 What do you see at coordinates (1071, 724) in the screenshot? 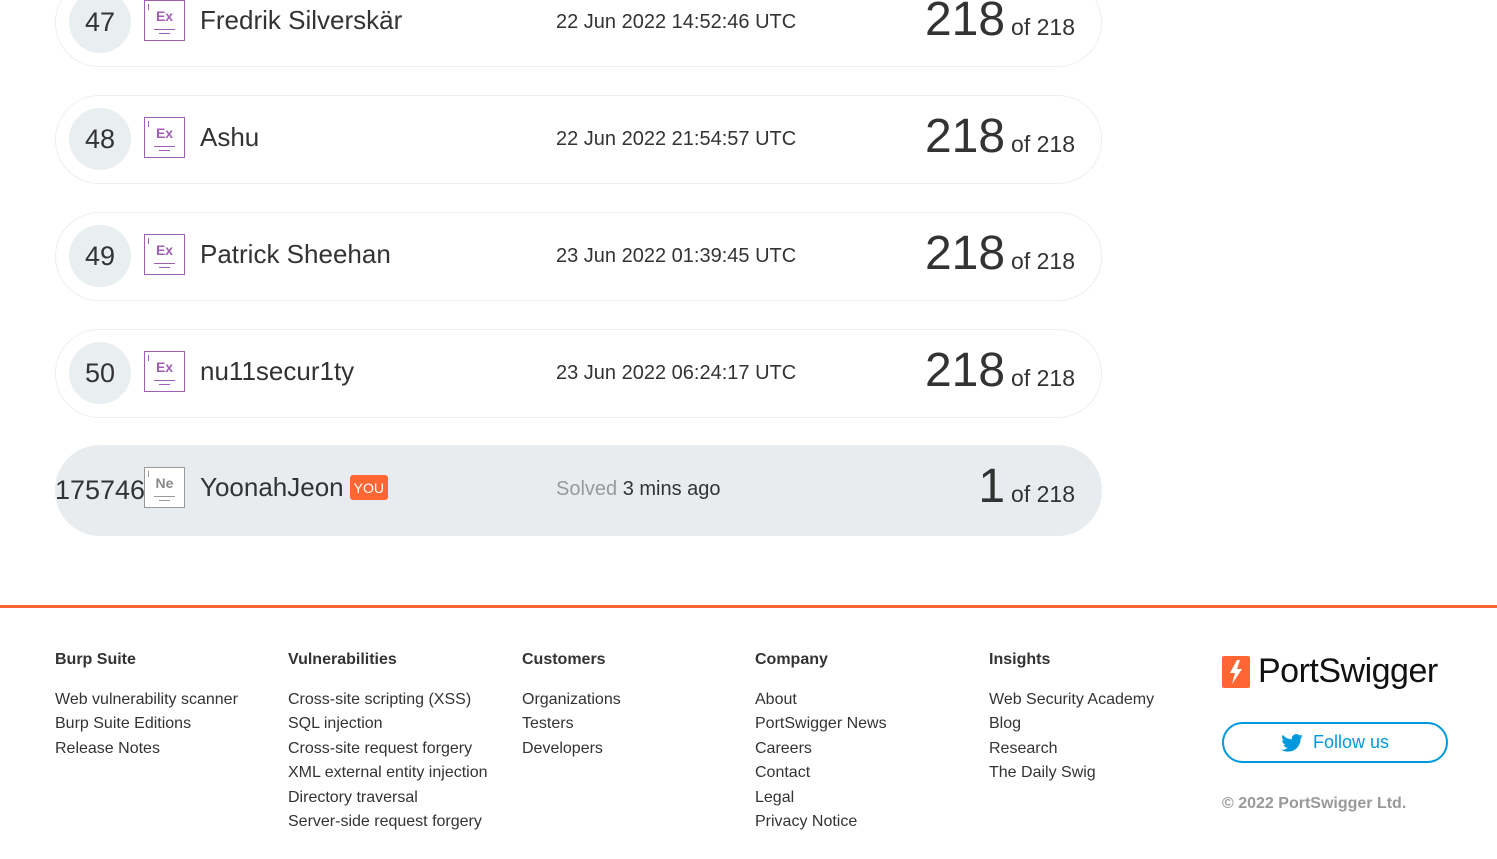
I see `footer-link: Blog` at bounding box center [1071, 724].